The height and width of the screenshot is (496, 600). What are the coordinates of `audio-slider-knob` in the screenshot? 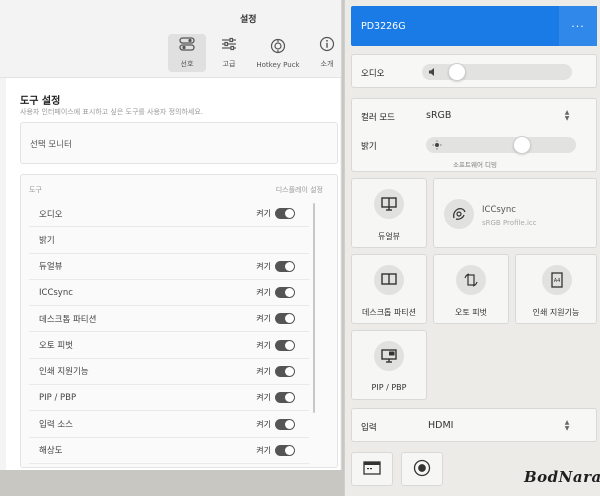 It's located at (457, 72).